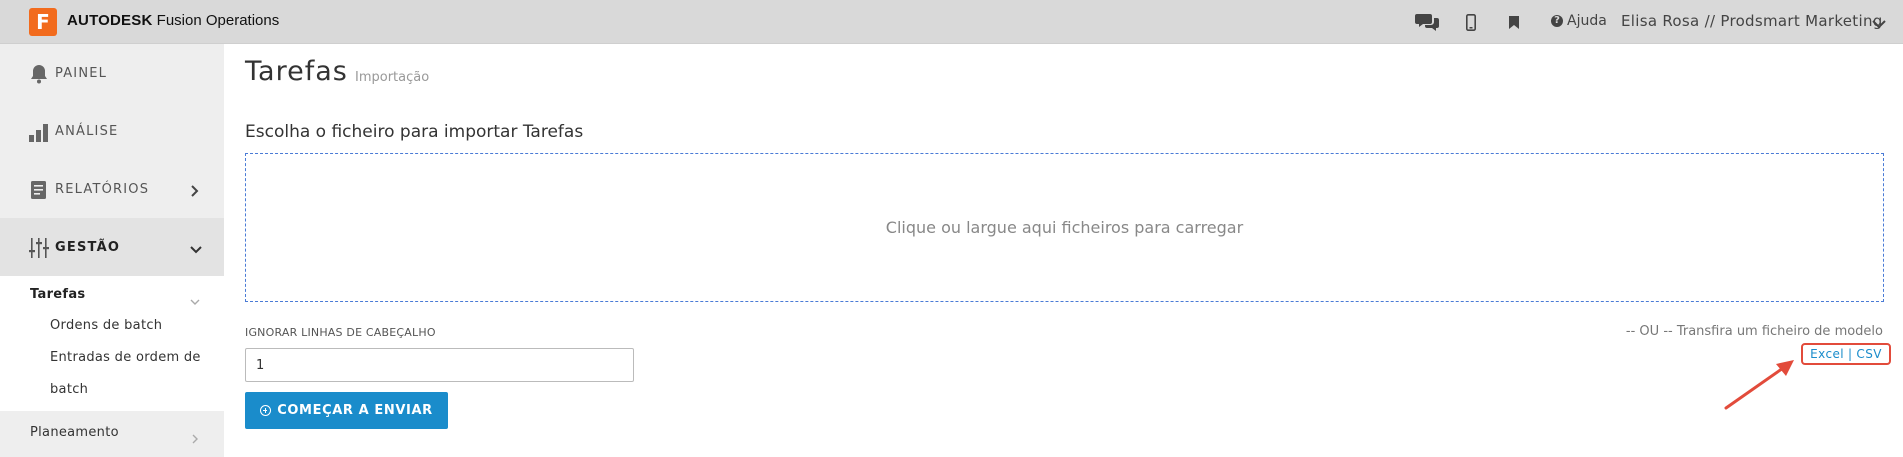 The height and width of the screenshot is (457, 1903). Describe the element at coordinates (392, 77) in the screenshot. I see `page-subtitle: Importação` at that location.